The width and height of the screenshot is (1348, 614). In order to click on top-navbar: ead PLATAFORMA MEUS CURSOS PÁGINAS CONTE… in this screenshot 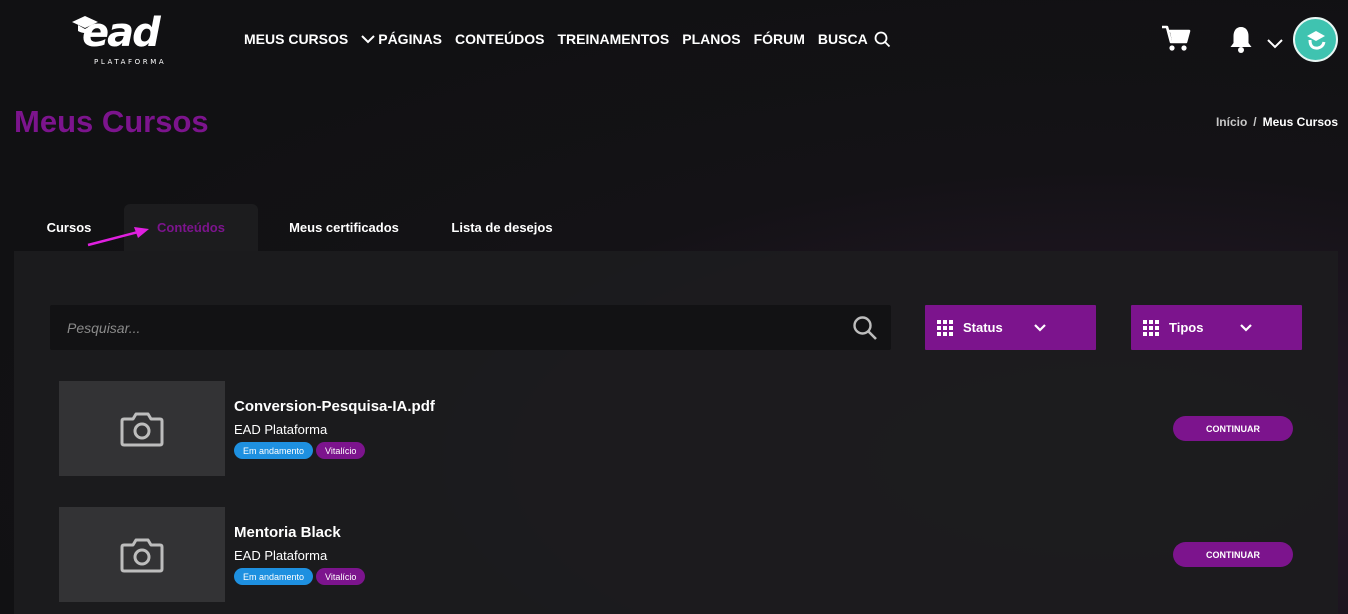, I will do `click(674, 40)`.